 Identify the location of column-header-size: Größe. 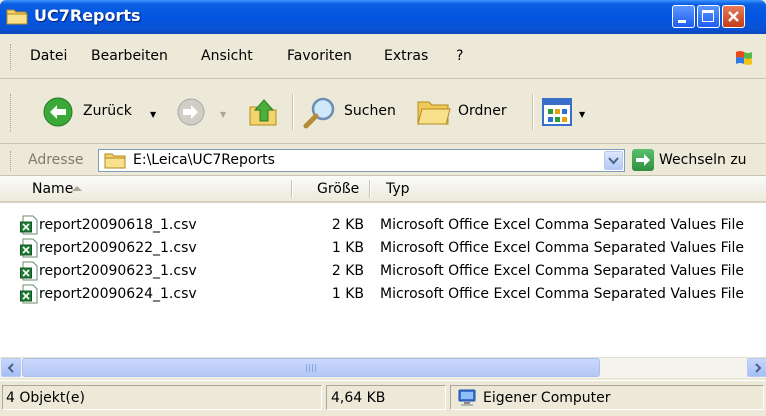
(331, 188).